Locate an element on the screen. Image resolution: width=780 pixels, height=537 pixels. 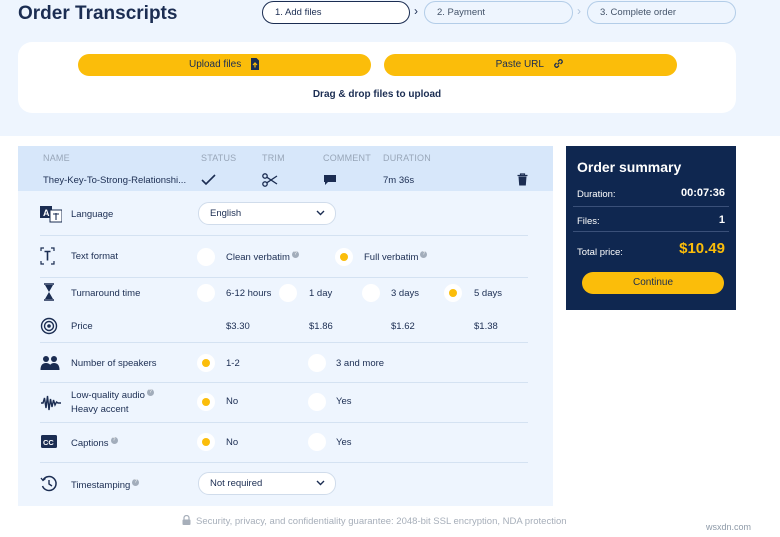
trash-icon is located at coordinates (522, 179).